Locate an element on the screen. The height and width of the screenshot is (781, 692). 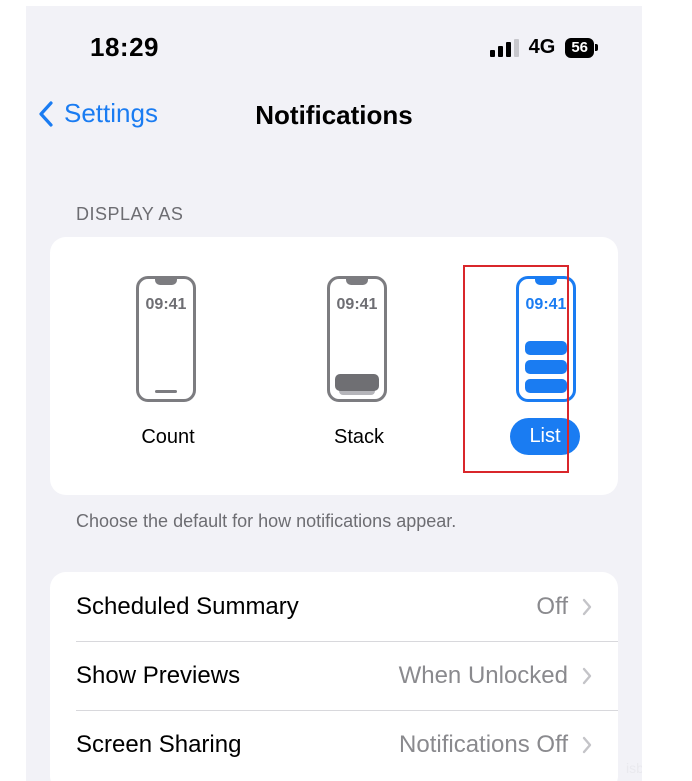
signal-icon is located at coordinates (504, 47).